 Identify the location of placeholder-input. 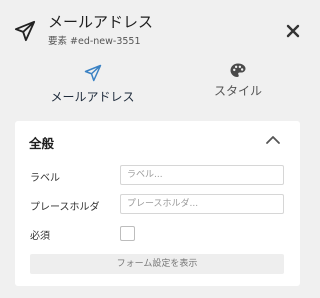
(202, 204).